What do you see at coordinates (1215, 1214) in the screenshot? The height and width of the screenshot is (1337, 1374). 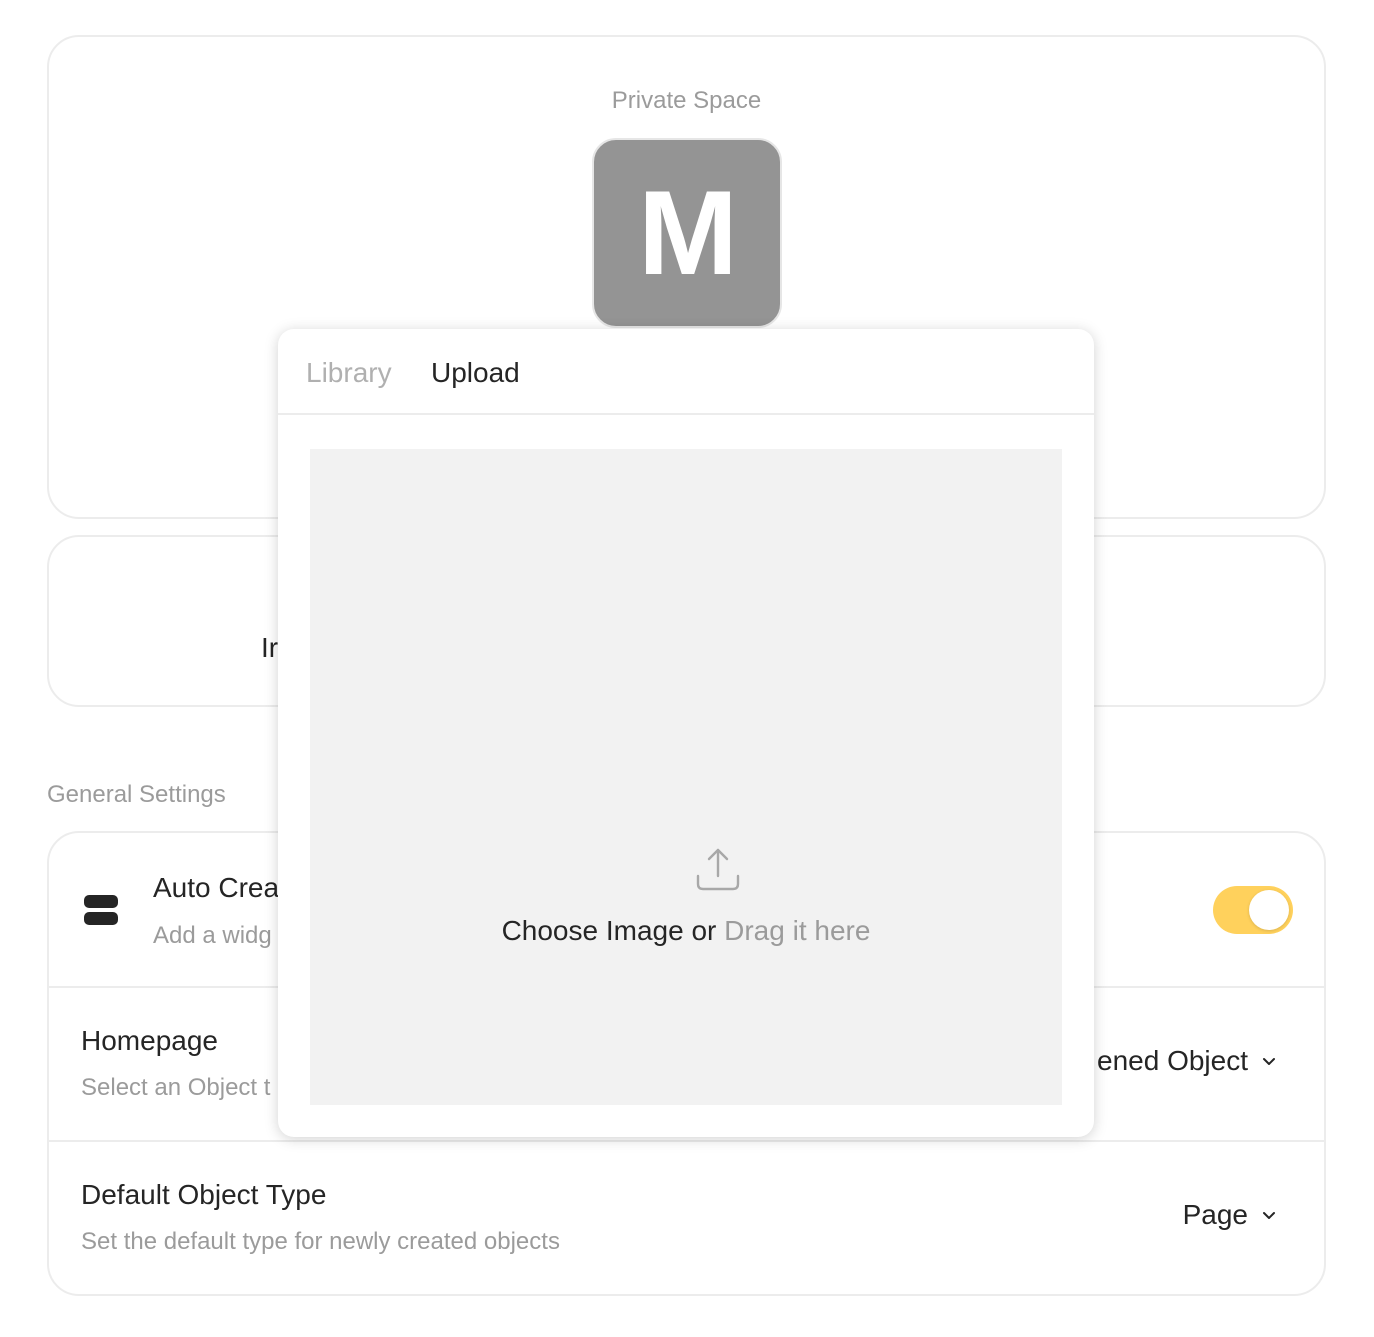 I see `default-object-type-value: Page` at bounding box center [1215, 1214].